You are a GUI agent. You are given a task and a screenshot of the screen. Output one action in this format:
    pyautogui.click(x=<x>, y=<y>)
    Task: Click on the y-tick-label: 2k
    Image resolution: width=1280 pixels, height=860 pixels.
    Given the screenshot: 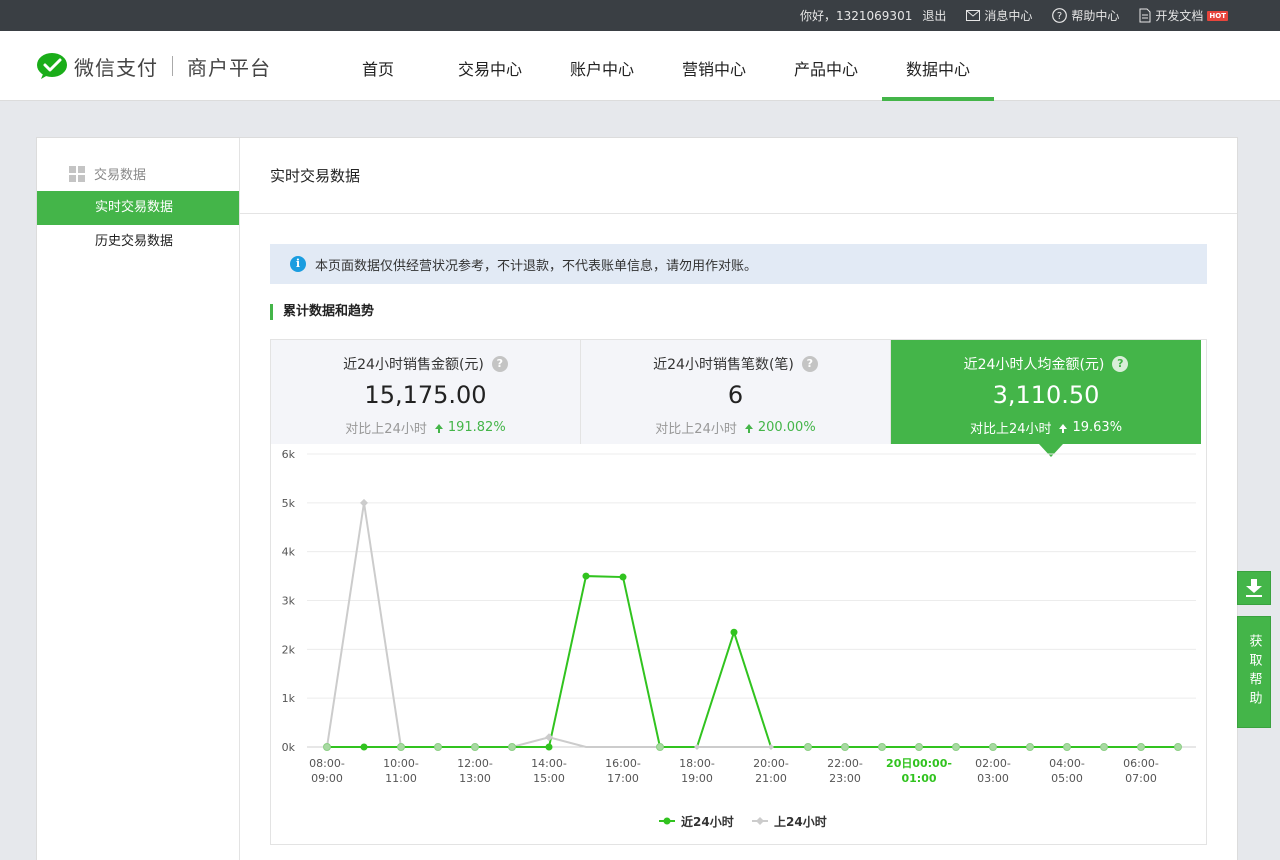 What is the action you would take?
    pyautogui.click(x=289, y=649)
    